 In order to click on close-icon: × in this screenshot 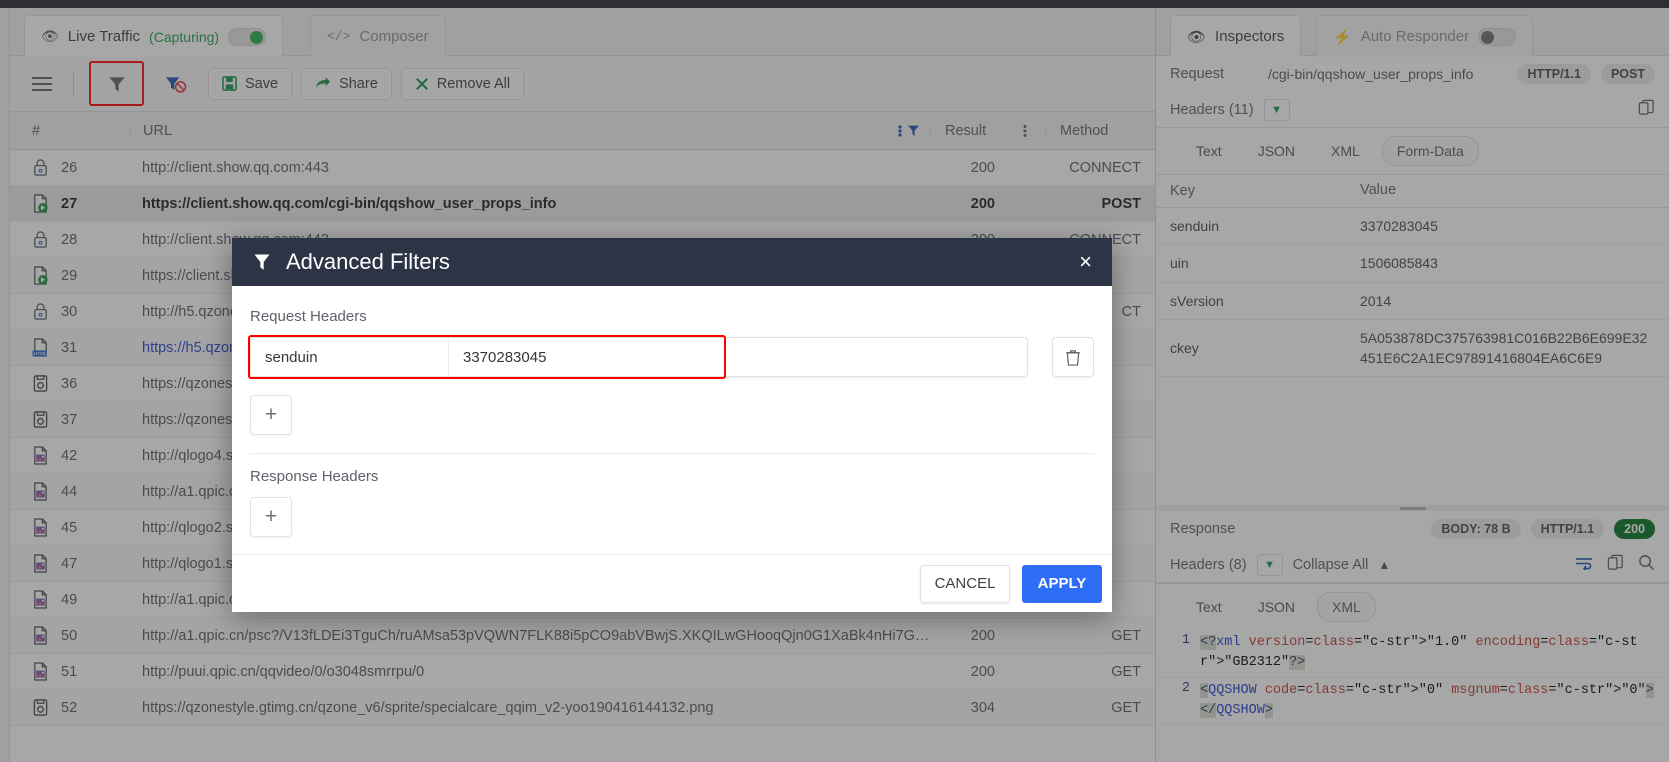, I will do `click(1085, 262)`.